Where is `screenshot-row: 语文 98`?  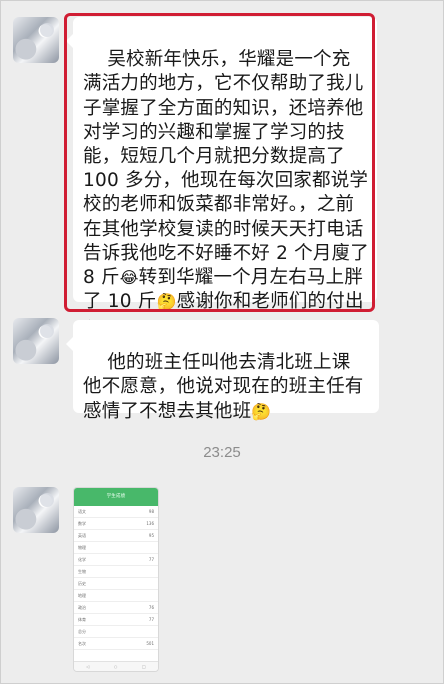 screenshot-row: 语文 98 is located at coordinates (116, 512).